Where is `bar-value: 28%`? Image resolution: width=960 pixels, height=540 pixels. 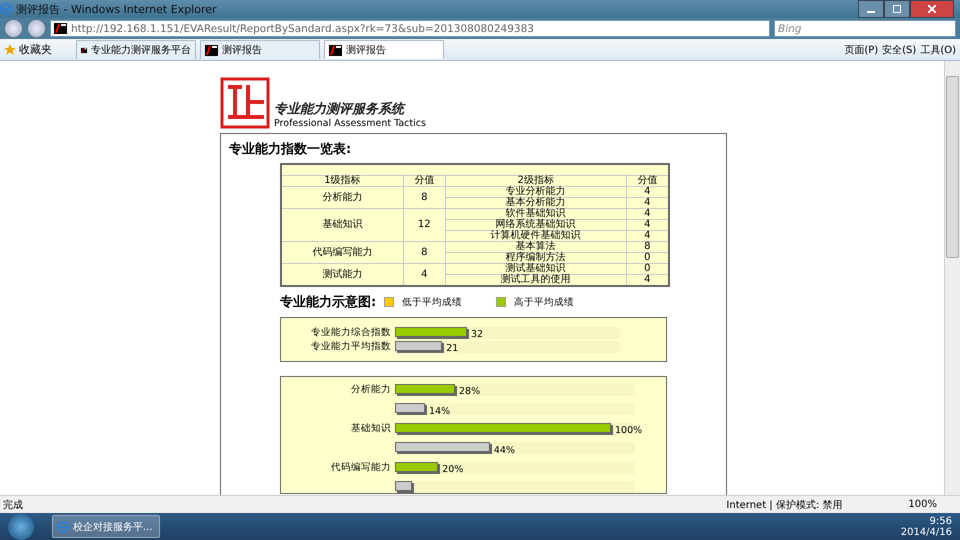 bar-value: 28% is located at coordinates (469, 391).